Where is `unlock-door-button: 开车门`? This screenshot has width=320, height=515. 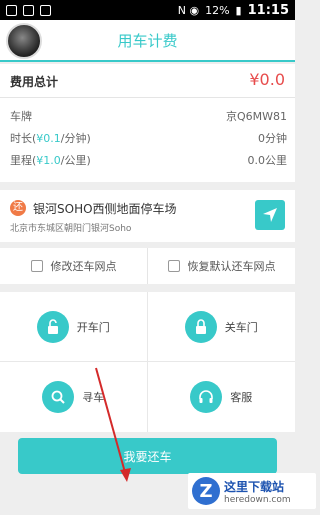 unlock-door-button: 开车门 is located at coordinates (74, 327).